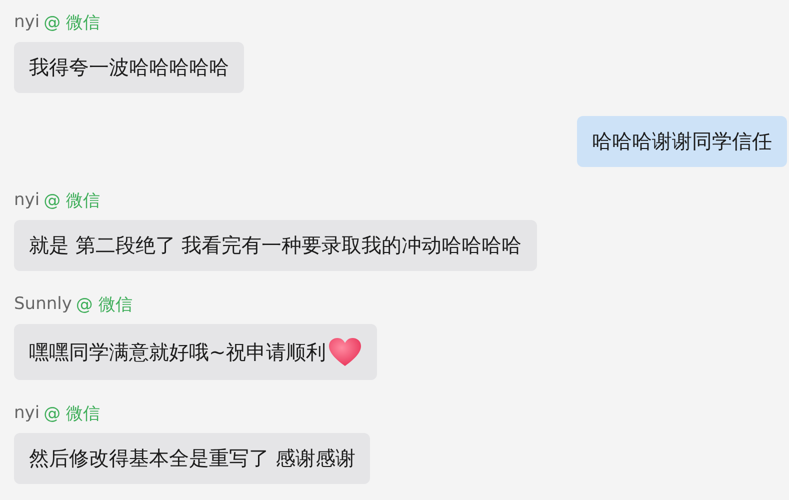  I want to click on heart-icon, so click(345, 352).